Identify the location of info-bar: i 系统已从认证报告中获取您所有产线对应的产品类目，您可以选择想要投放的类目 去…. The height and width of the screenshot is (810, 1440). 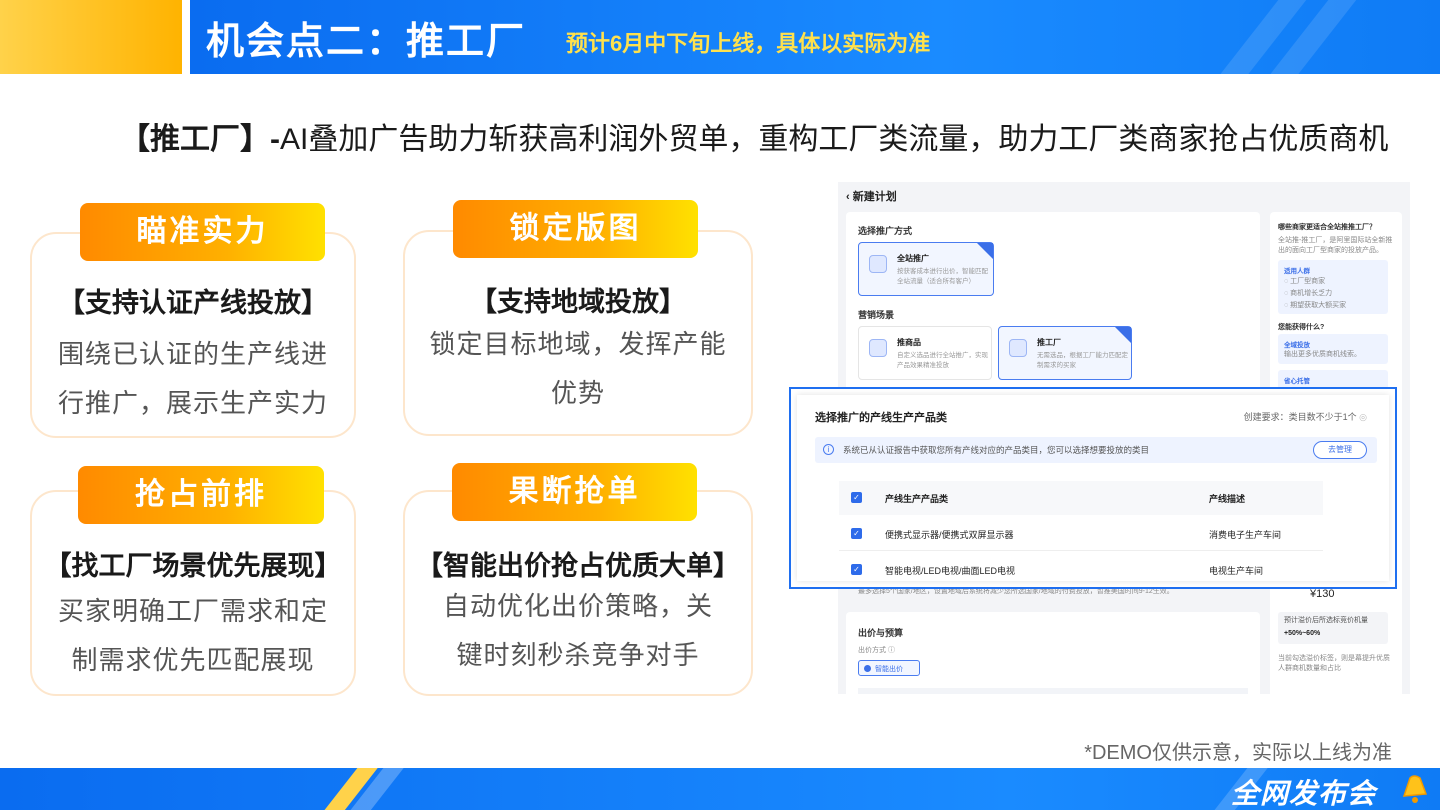
(1096, 450).